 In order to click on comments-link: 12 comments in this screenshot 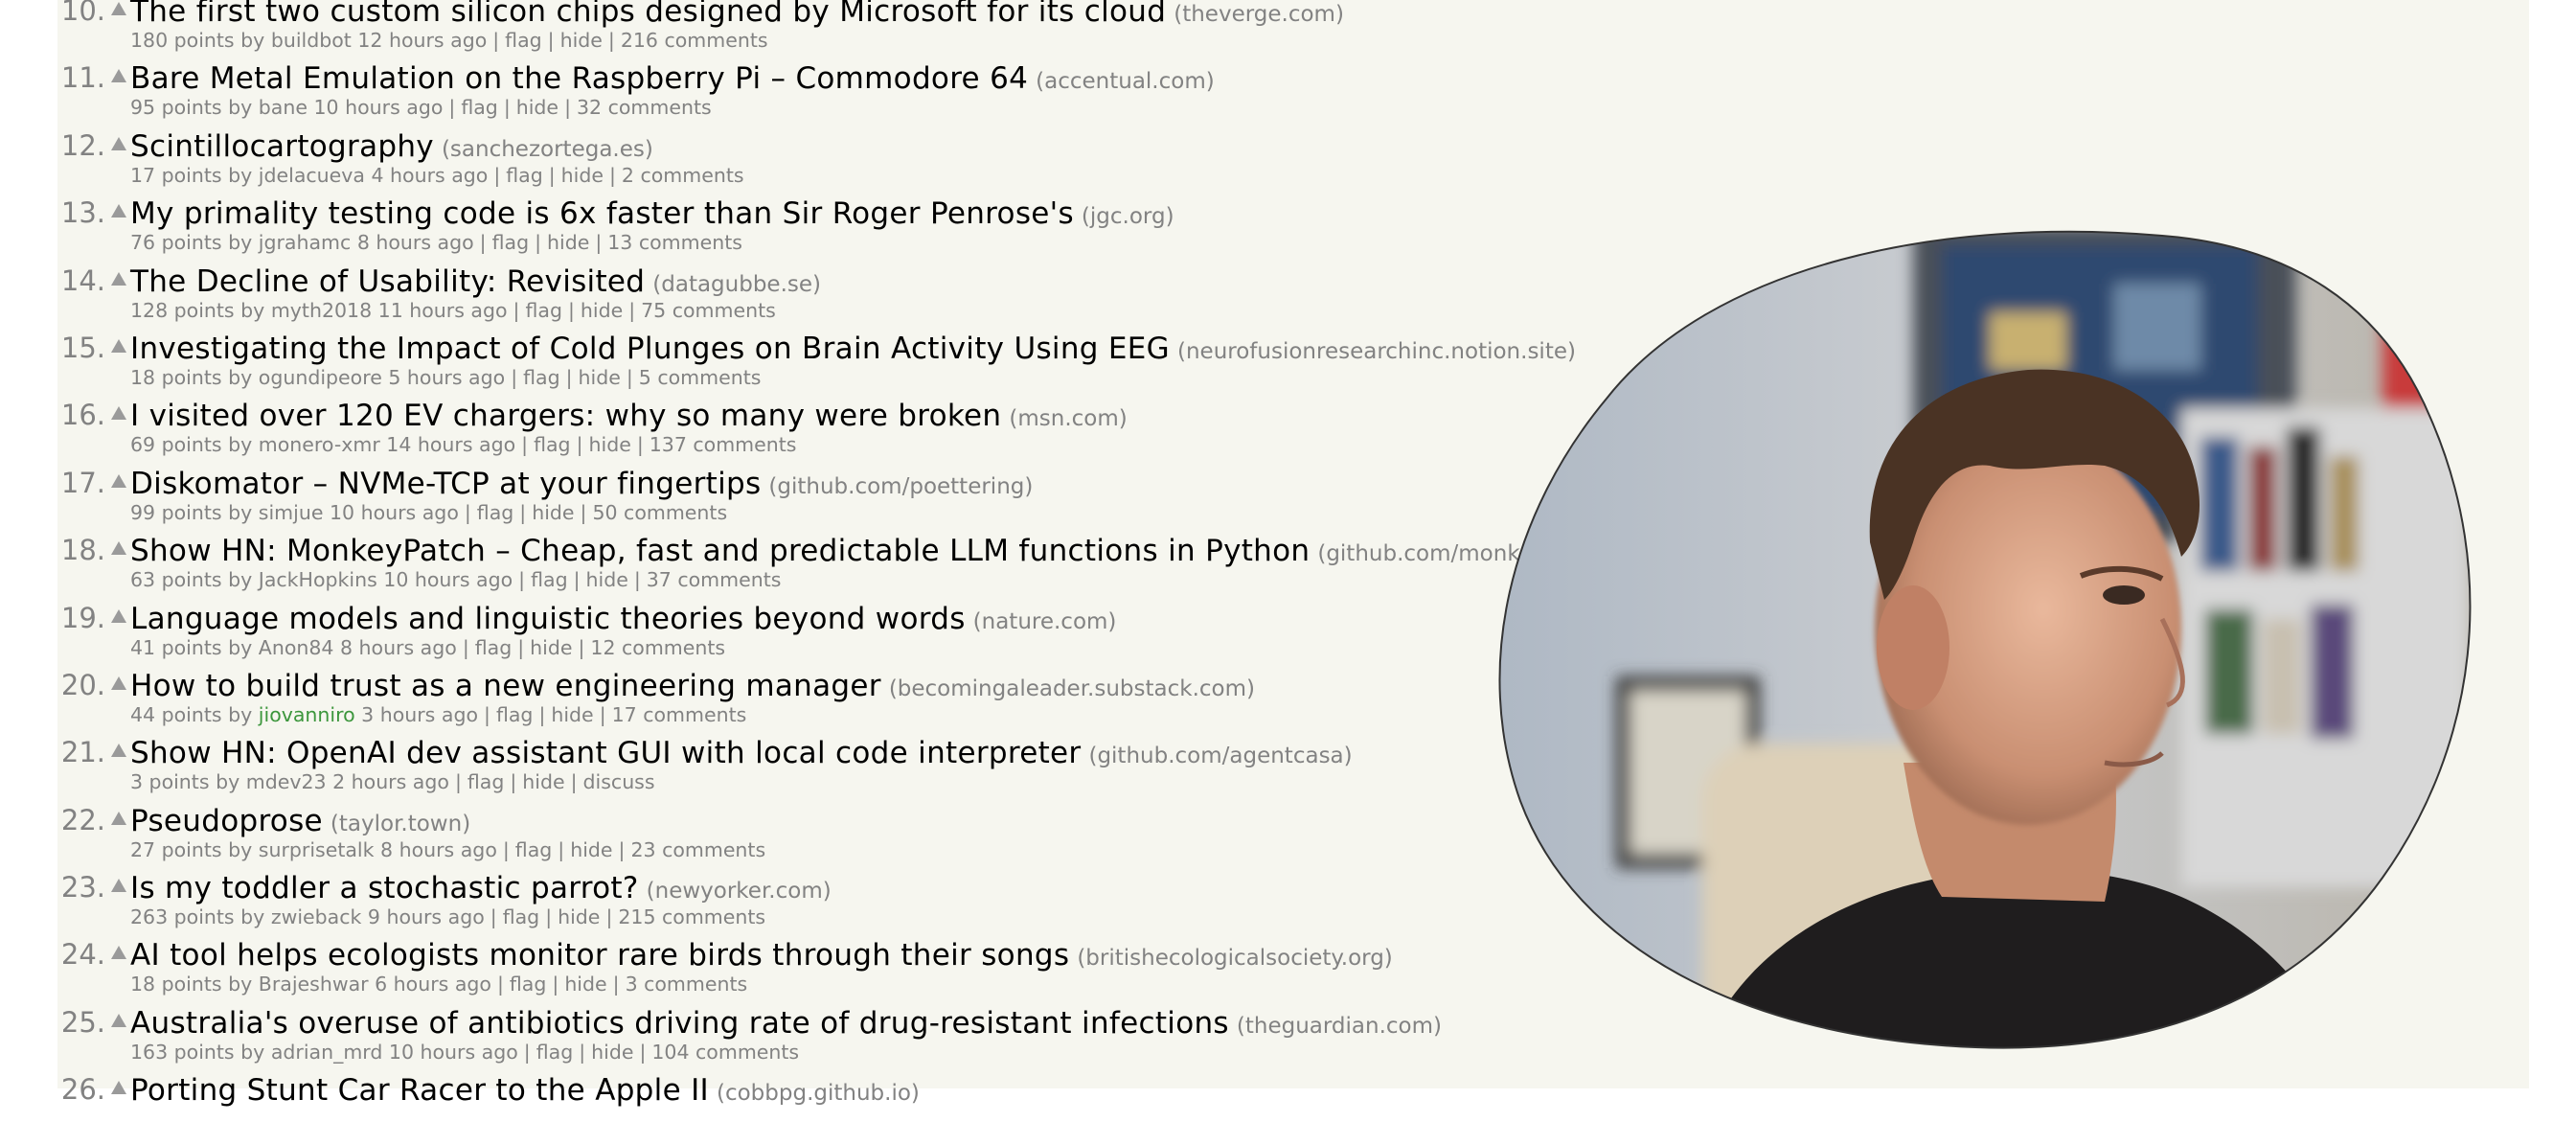, I will do `click(657, 647)`.